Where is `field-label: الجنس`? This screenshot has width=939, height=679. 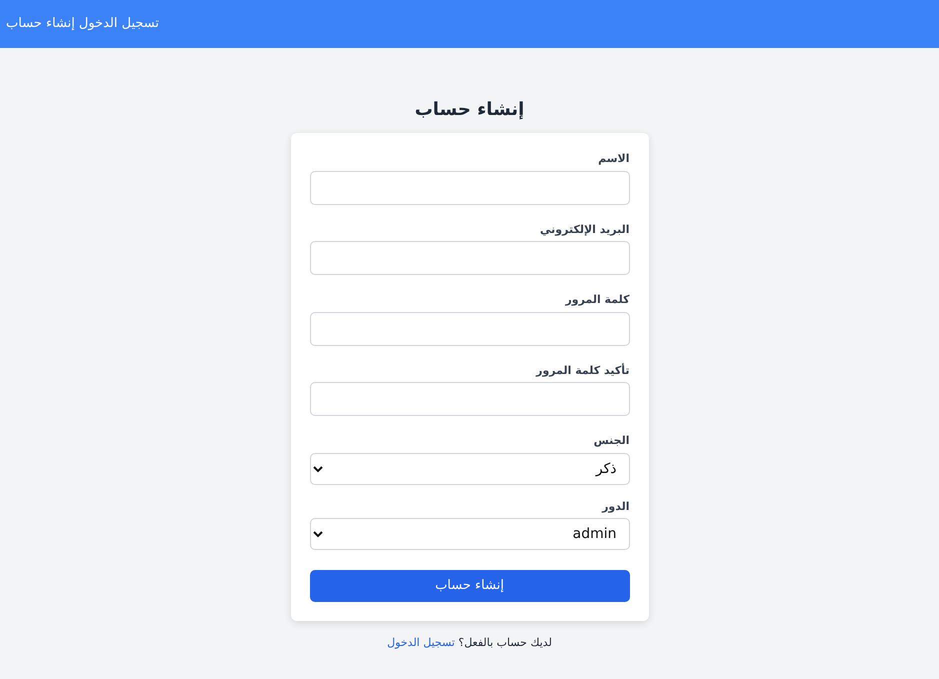 field-label: الجنس is located at coordinates (611, 441).